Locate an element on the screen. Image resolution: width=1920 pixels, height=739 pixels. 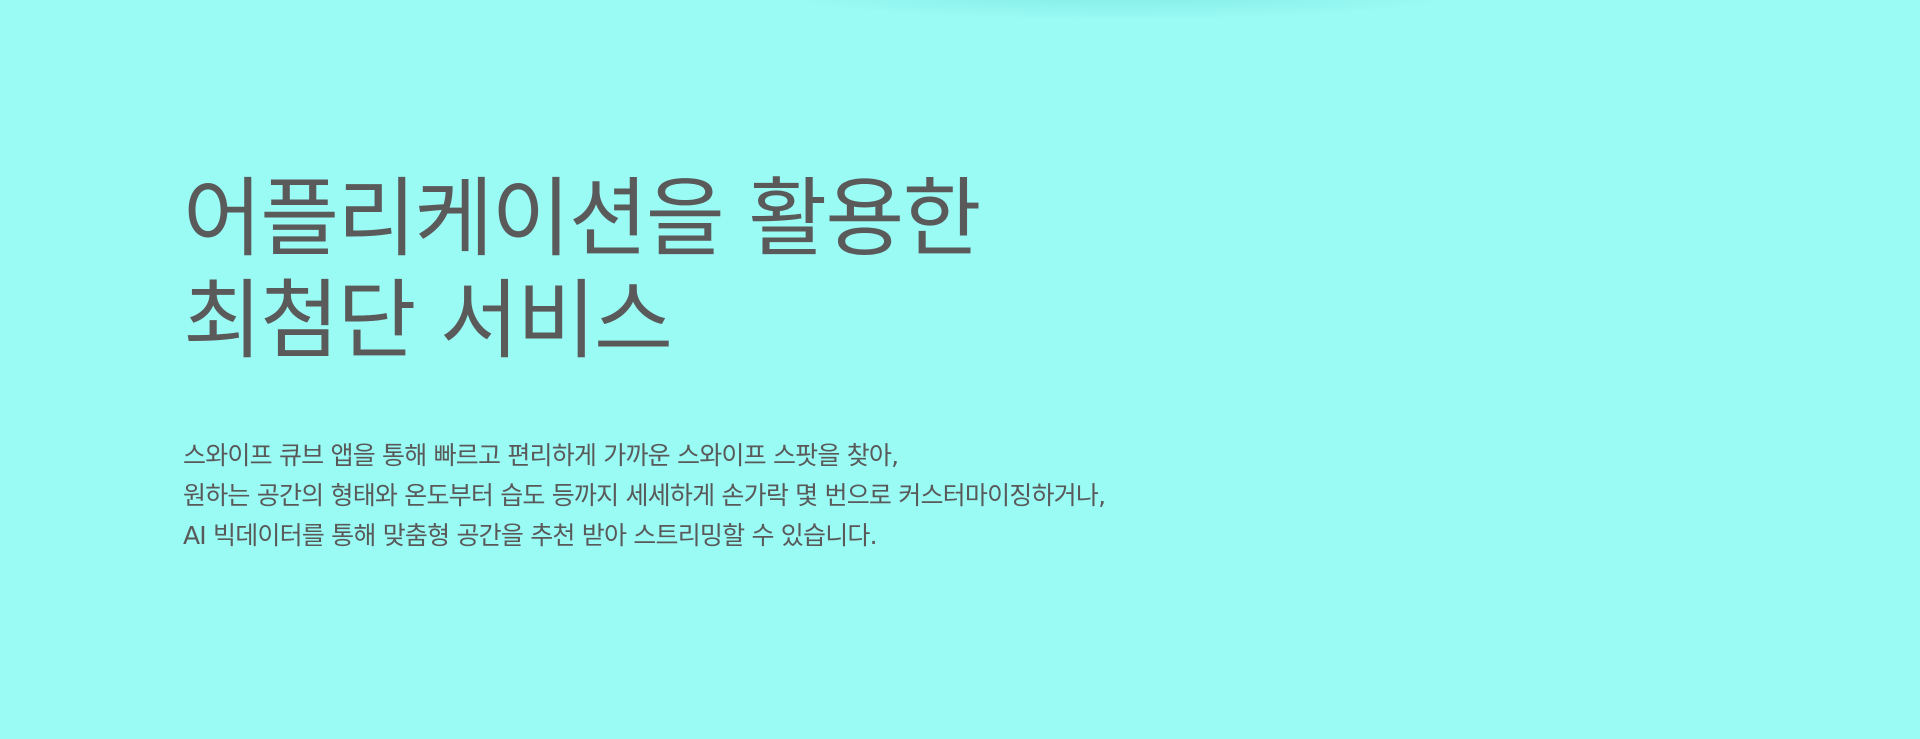
description-line-1: 스와이프 큐브 앱을 통해 빠르고 편리하게 가까운 스와이프 스팟을 찾아, is located at coordinates (541, 455).